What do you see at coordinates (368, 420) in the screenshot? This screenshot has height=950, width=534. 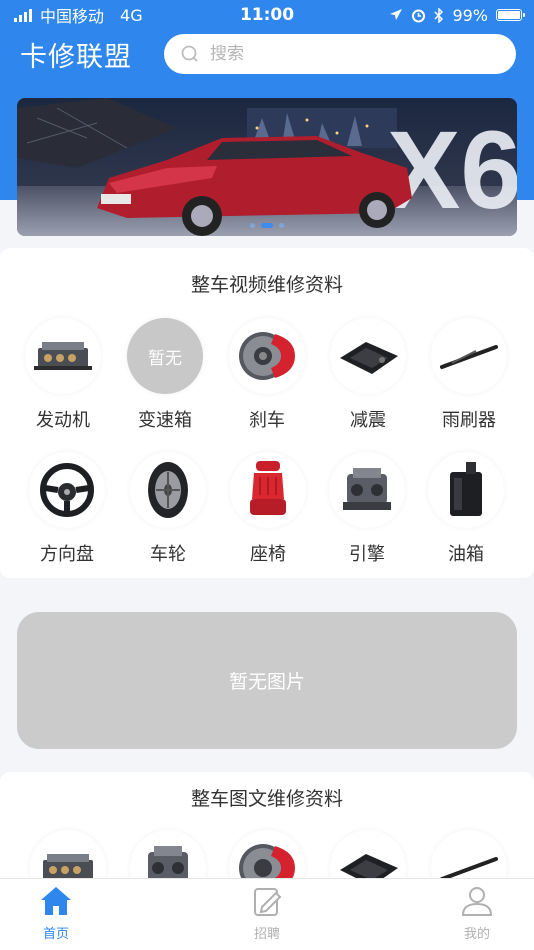 I see `category-label: 减震` at bounding box center [368, 420].